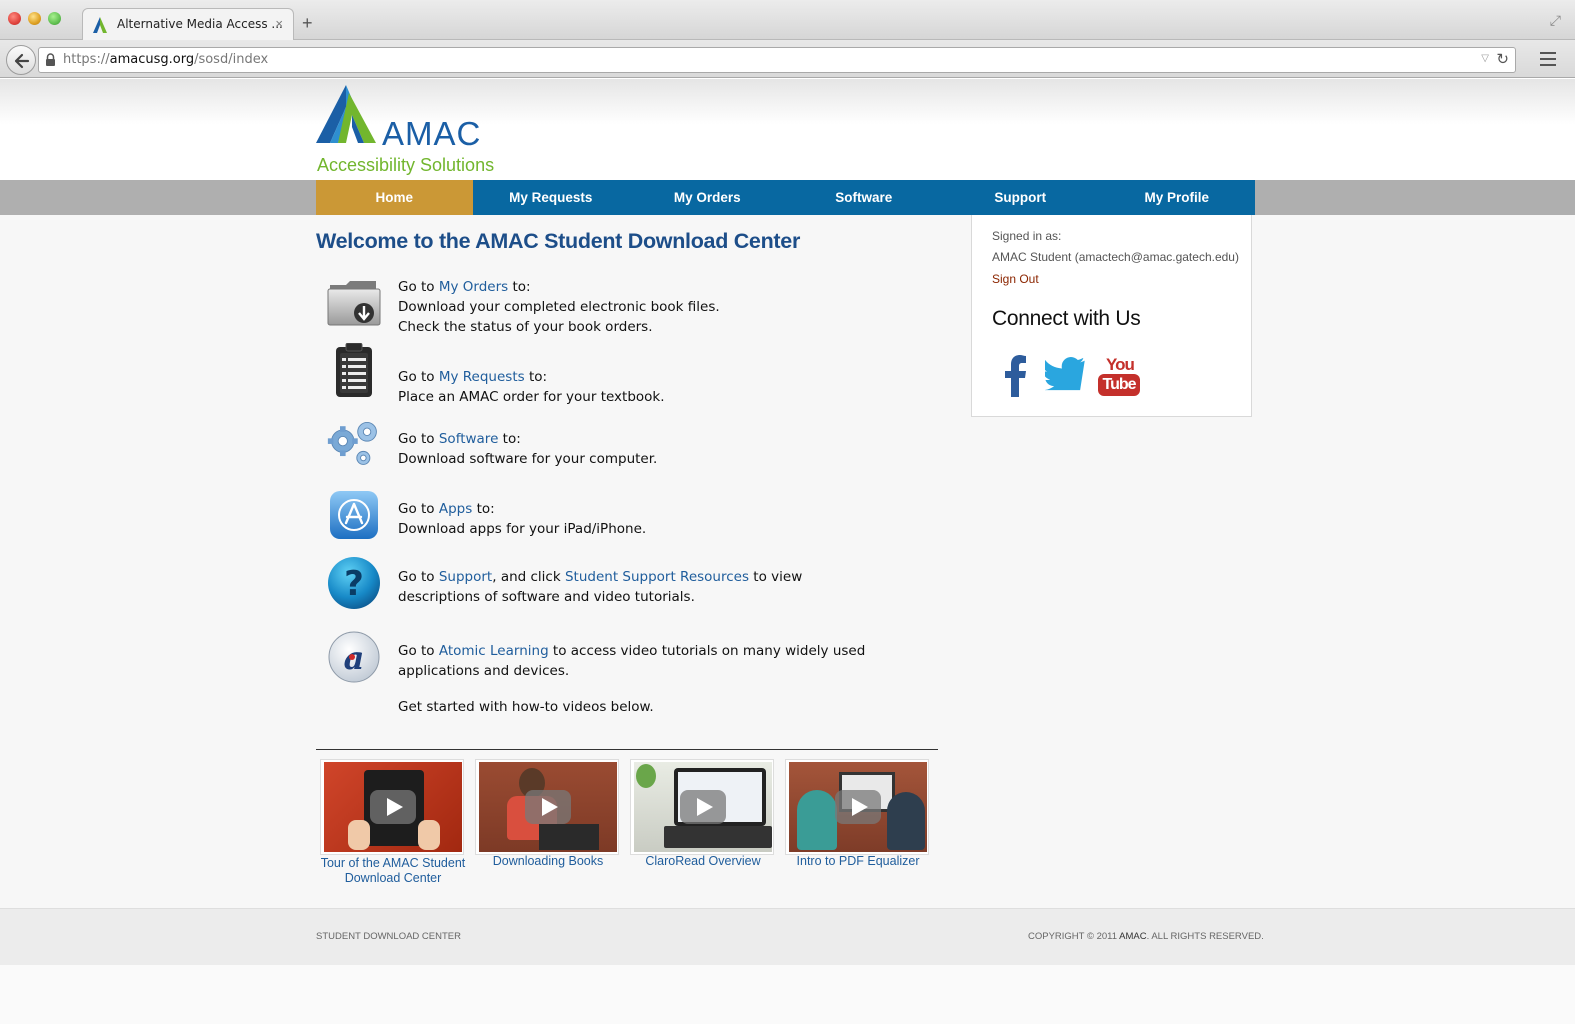 The height and width of the screenshot is (1024, 1575). Describe the element at coordinates (465, 577) in the screenshot. I see `support-link: Support` at that location.